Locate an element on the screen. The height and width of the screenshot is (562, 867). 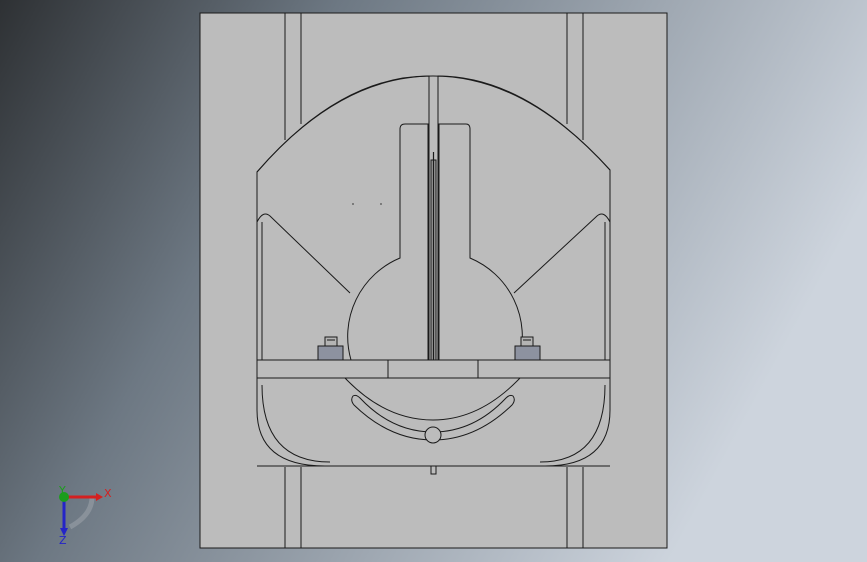
lower-housing is located at coordinates (433, 422).